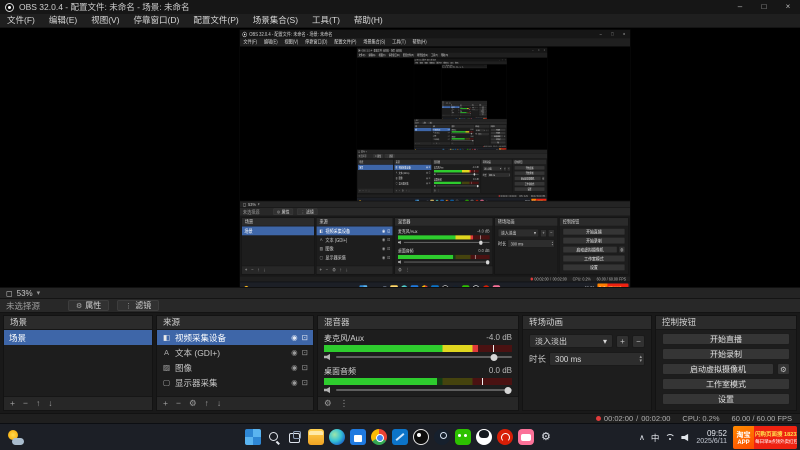 The height and width of the screenshot is (450, 800). I want to click on menu-view: 视图(V), so click(105, 20).